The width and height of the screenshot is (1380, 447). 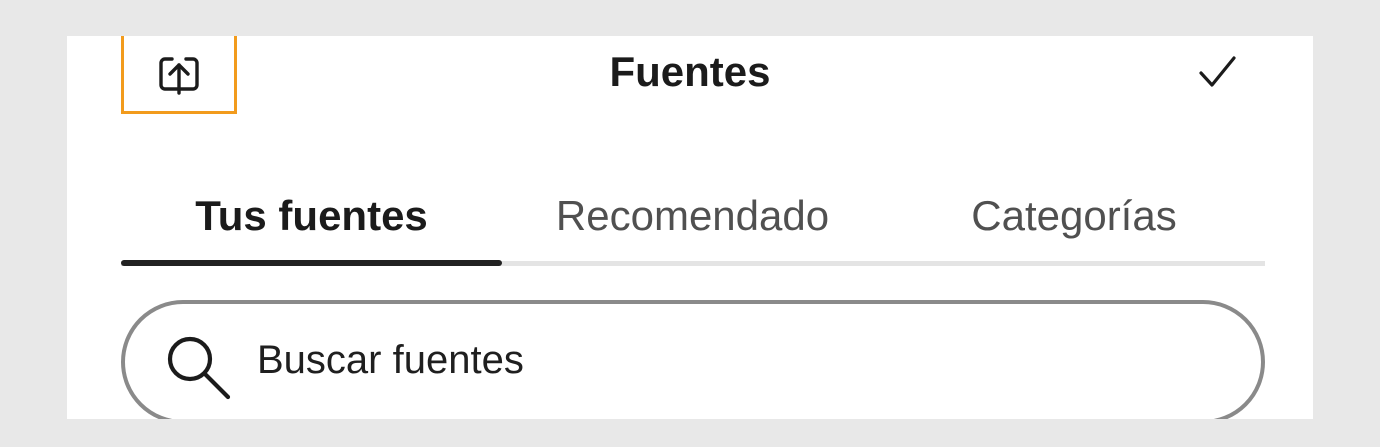 What do you see at coordinates (737, 360) in the screenshot?
I see `search-input` at bounding box center [737, 360].